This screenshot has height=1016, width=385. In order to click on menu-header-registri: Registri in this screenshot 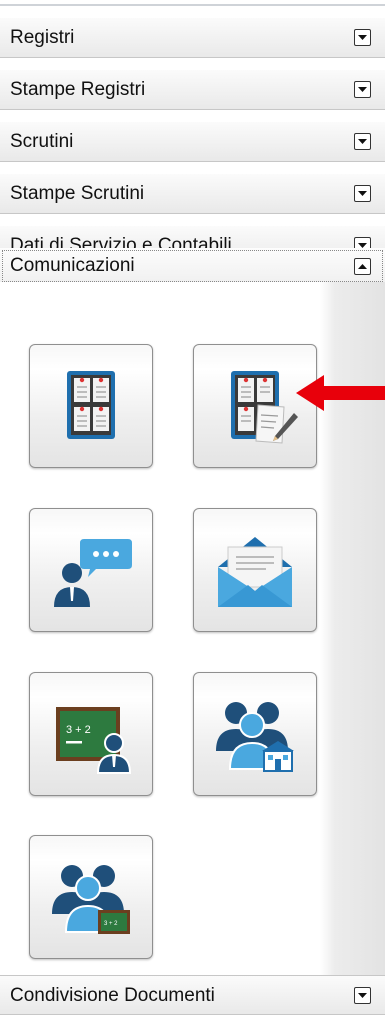, I will do `click(192, 38)`.